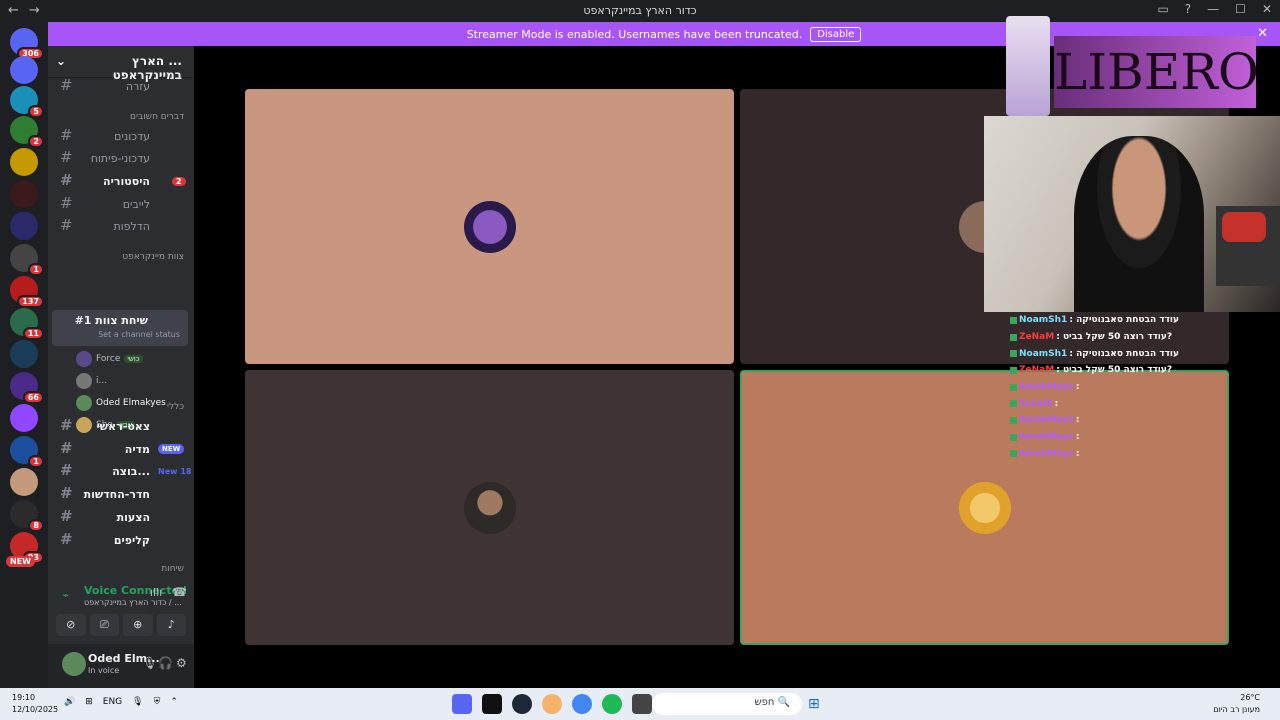  I want to click on category-general: כללי, so click(121, 407).